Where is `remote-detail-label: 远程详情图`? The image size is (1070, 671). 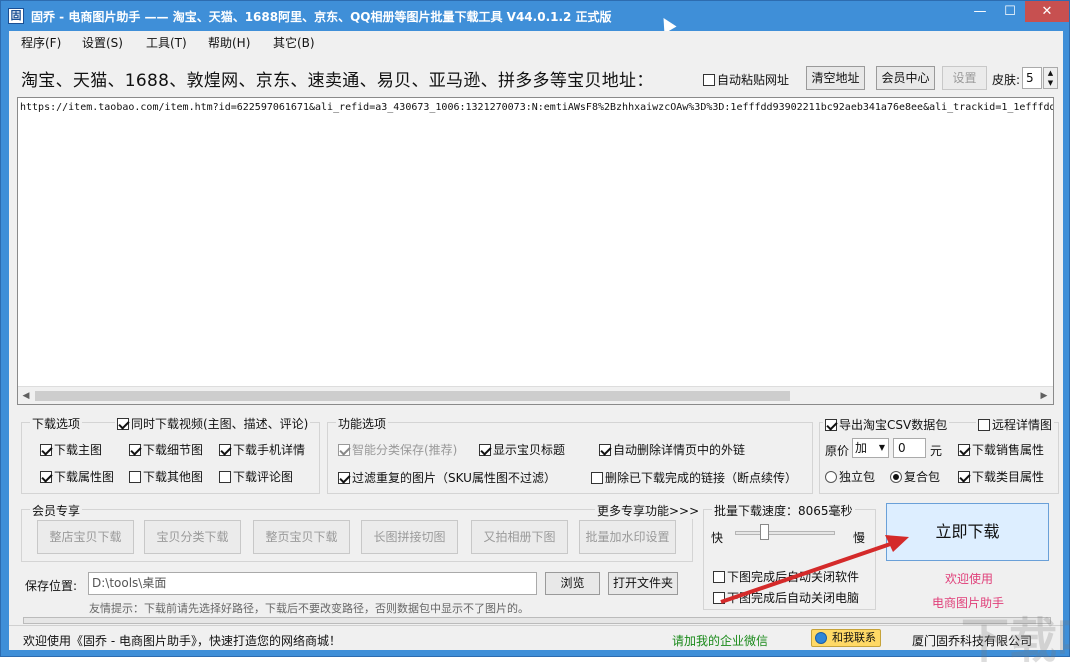 remote-detail-label: 远程详情图 is located at coordinates (1022, 425).